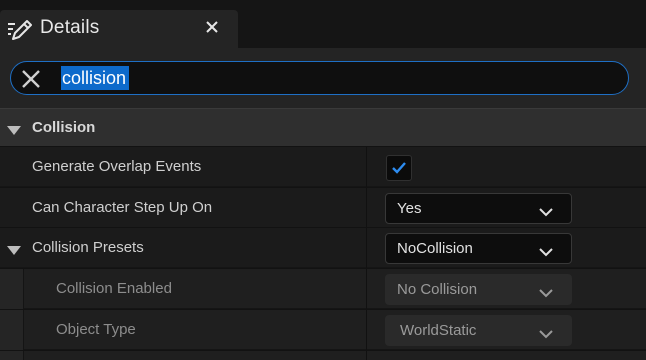 The height and width of the screenshot is (360, 646). I want to click on collision-enabled-dropdown: No Collision, so click(478, 289).